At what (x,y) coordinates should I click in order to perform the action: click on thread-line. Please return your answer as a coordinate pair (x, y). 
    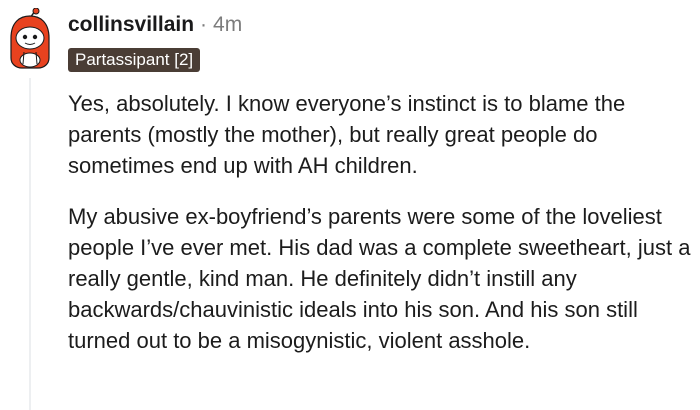
    Looking at the image, I should click on (30, 244).